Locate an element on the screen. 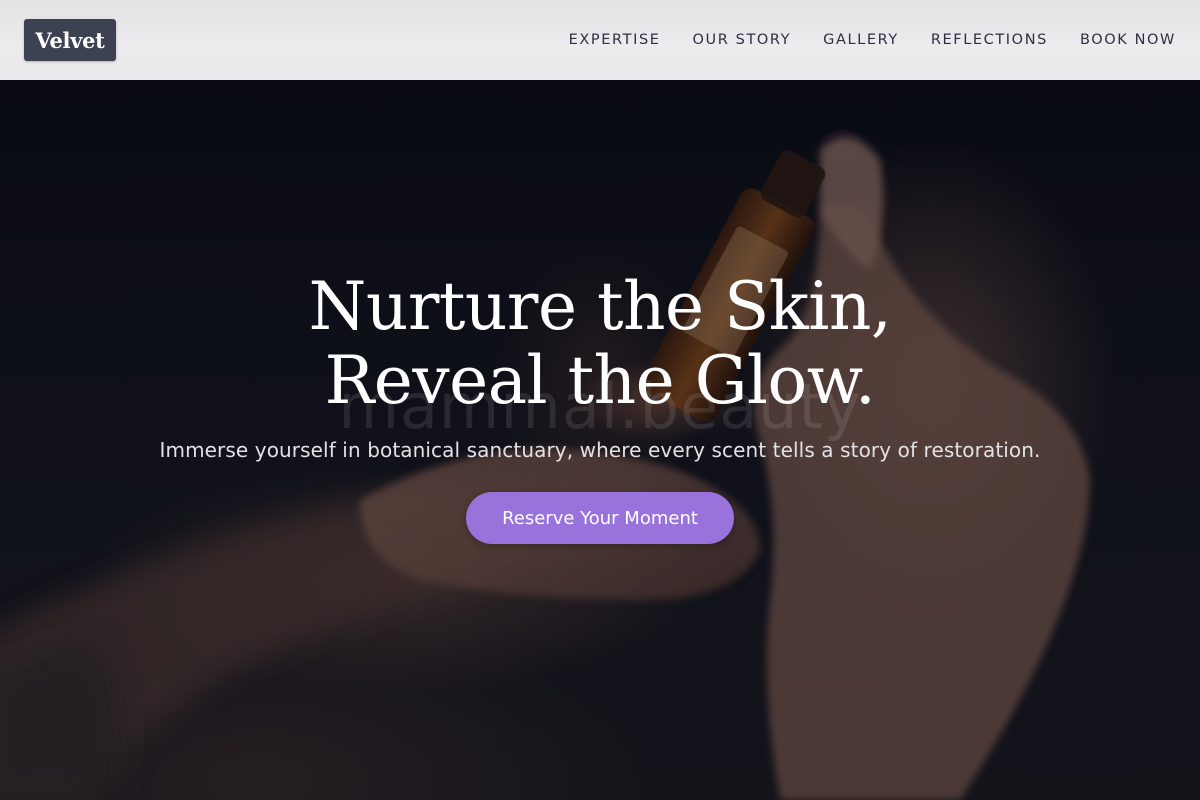 The image size is (1200, 800). nav-link-gallery: GALLERY is located at coordinates (861, 40).